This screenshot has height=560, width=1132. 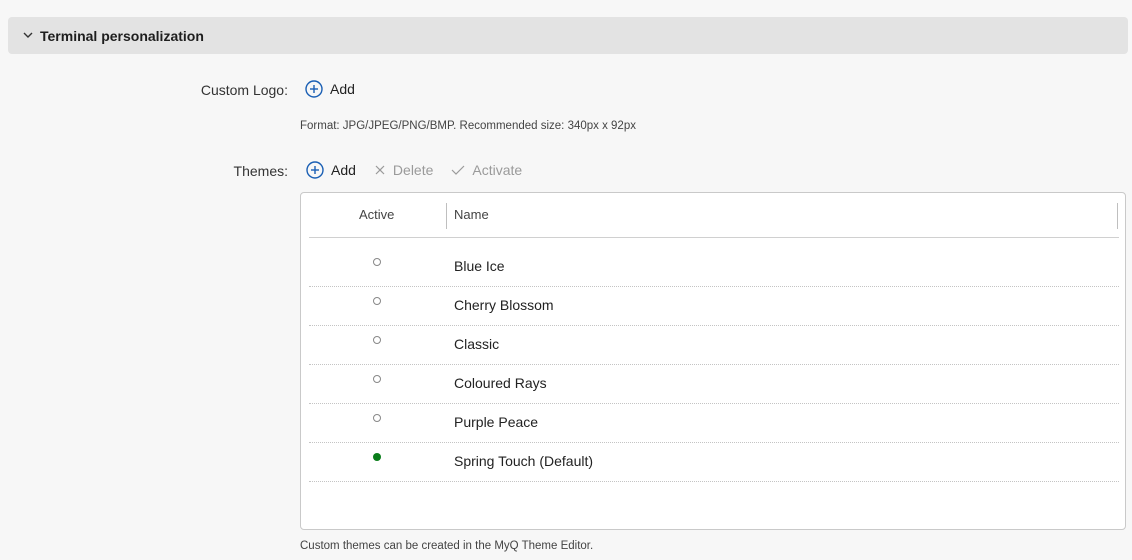 I want to click on section-title: Terminal personalization, so click(x=122, y=35).